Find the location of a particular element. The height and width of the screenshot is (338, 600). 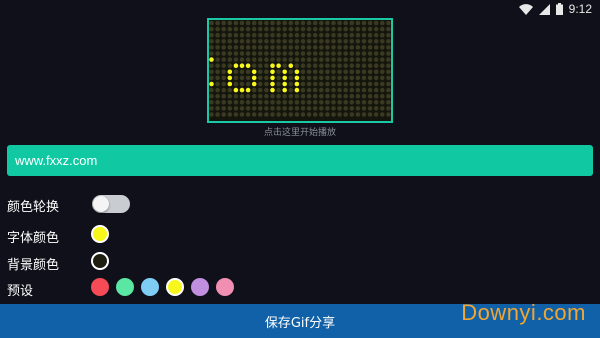

color-cycle-toggle is located at coordinates (111, 204).